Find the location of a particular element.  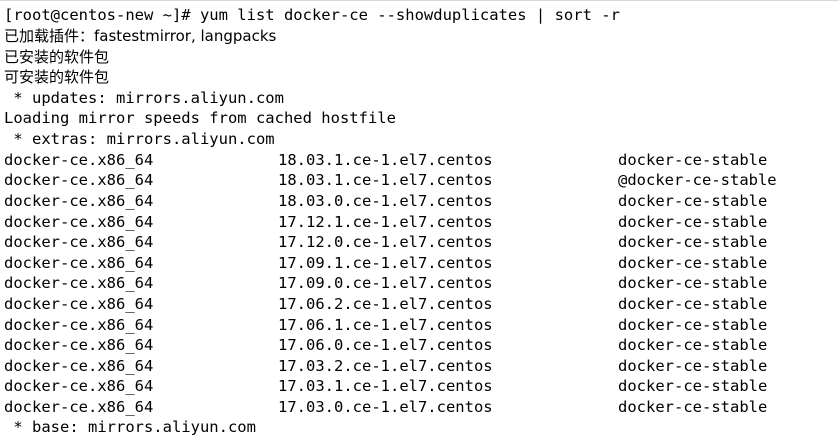

package-version: 17.12.1.ce-1.el7.centos is located at coordinates (385, 222).